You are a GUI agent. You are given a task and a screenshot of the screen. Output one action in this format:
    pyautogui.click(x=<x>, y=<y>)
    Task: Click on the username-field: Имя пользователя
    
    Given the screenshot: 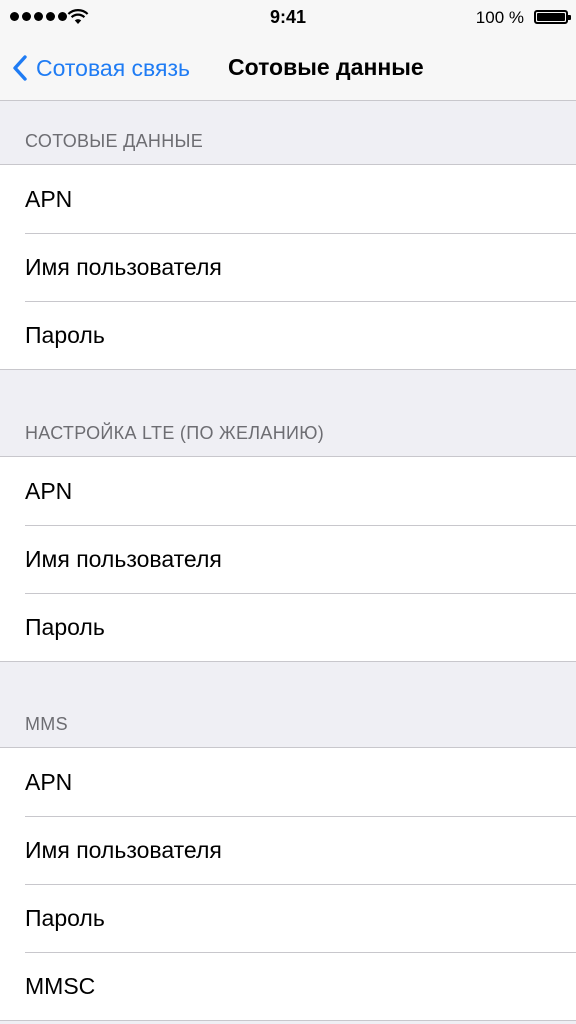 What is the action you would take?
    pyautogui.click(x=288, y=267)
    